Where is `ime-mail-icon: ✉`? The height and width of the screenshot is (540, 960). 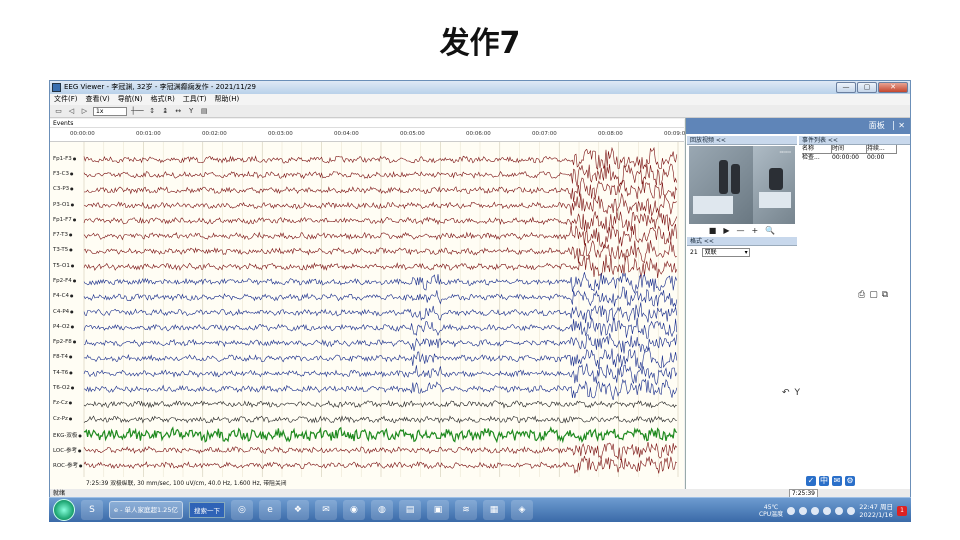 ime-mail-icon: ✉ is located at coordinates (837, 481).